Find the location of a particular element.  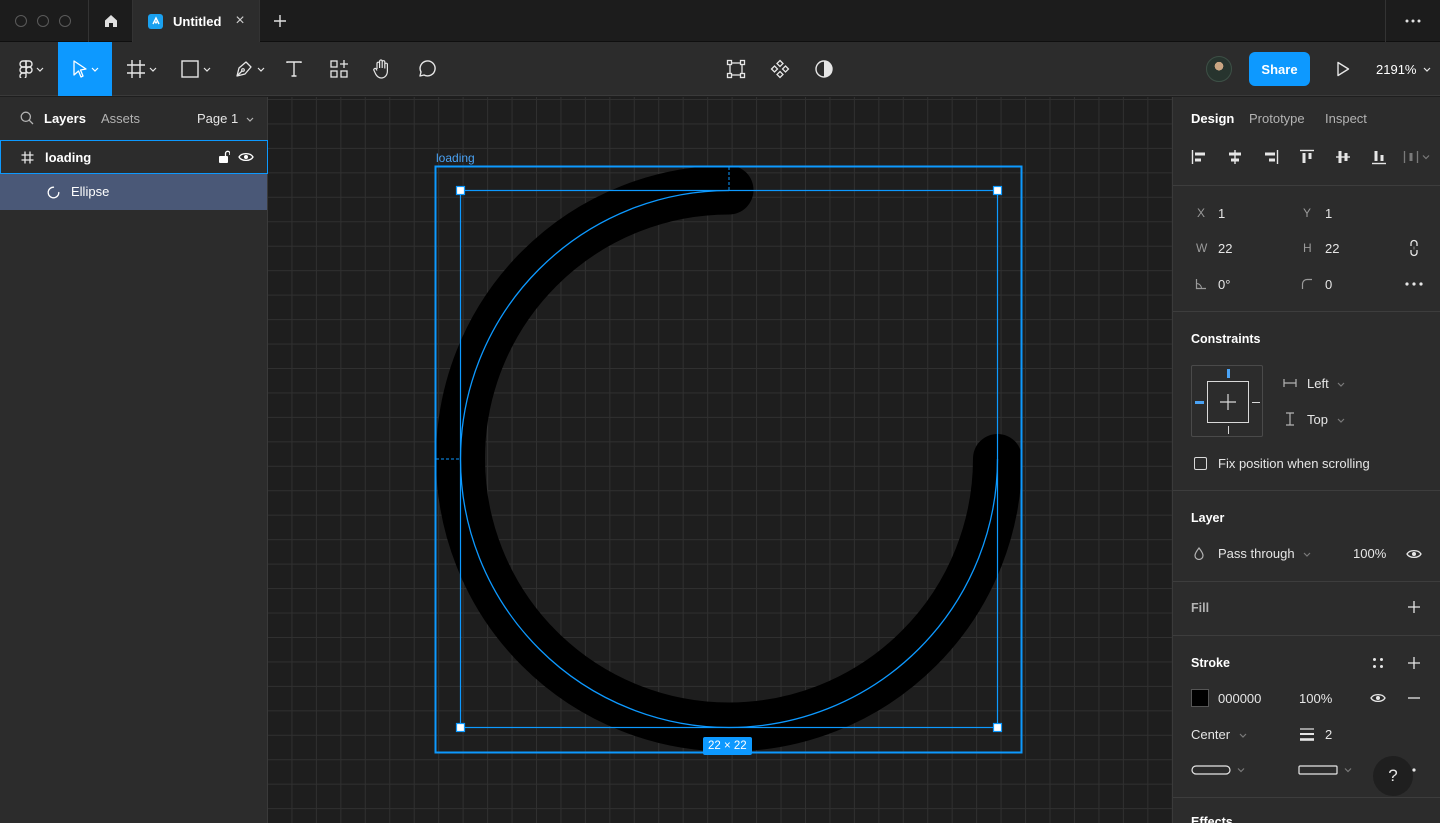

add-fill-icon is located at coordinates (1414, 607).